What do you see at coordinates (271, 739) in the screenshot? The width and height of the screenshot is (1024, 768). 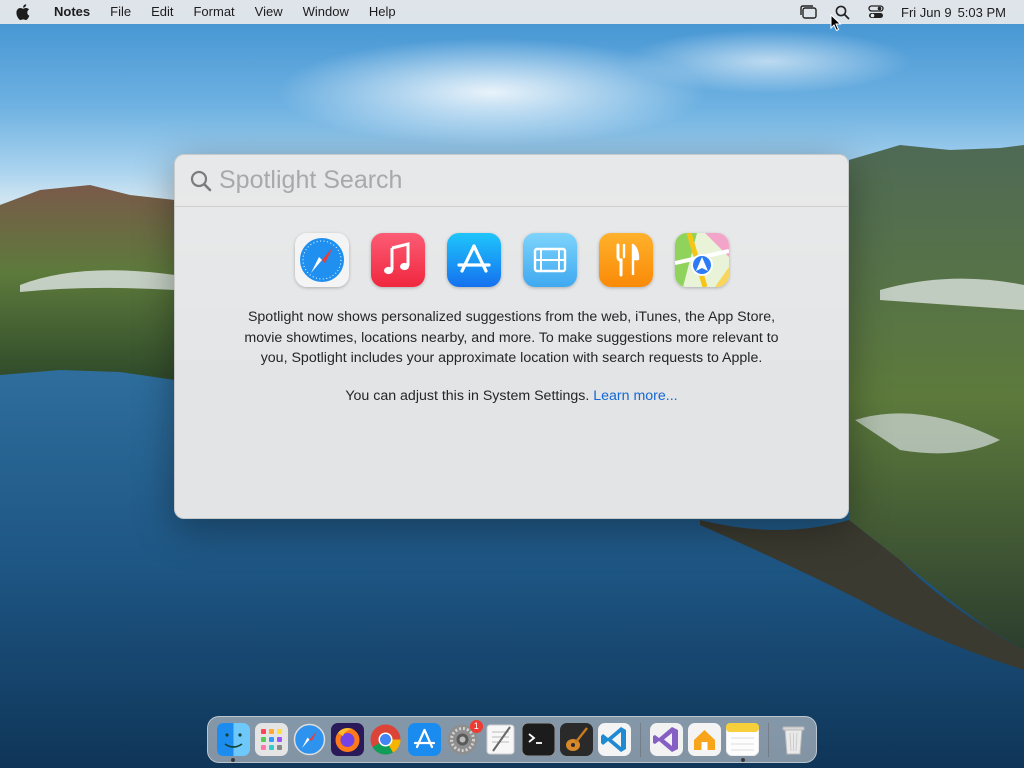 I see `launchpad-icon` at bounding box center [271, 739].